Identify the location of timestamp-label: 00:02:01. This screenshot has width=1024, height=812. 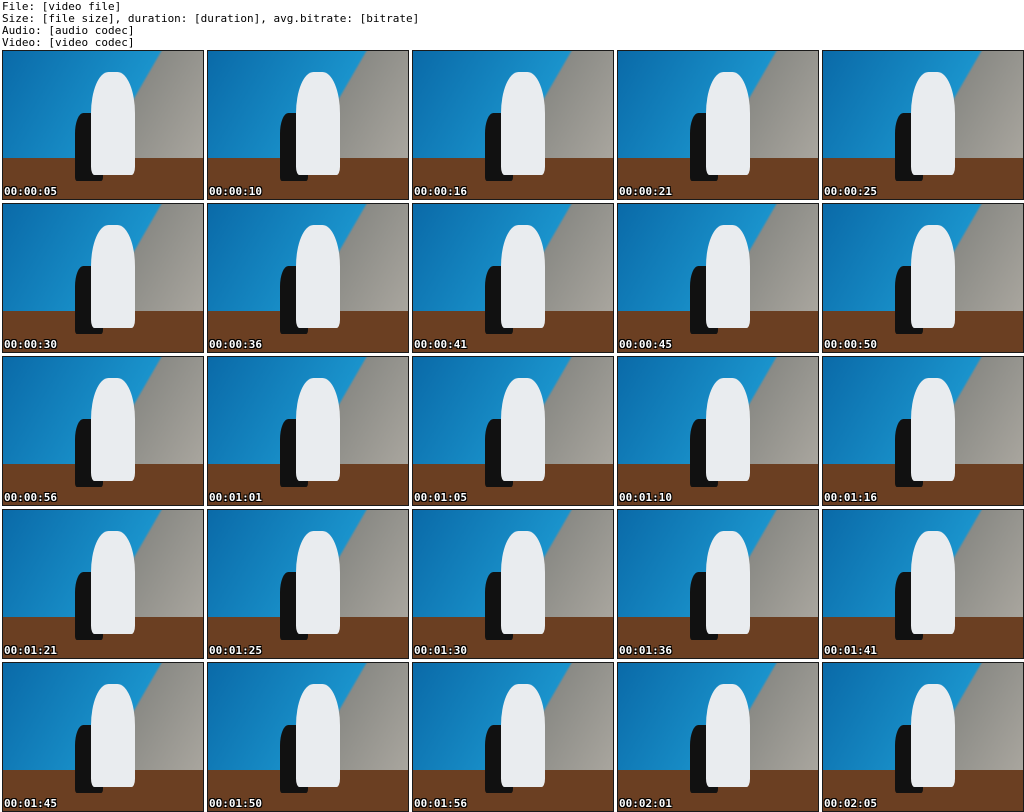
(645, 803).